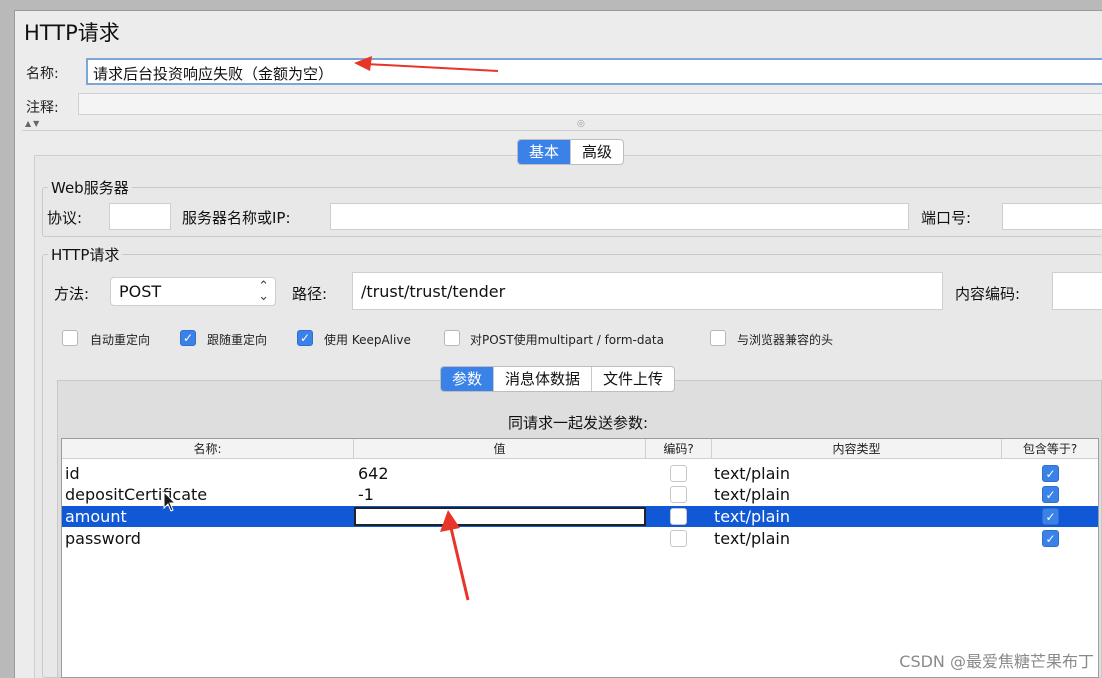 The width and height of the screenshot is (1102, 678). Describe the element at coordinates (310, 294) in the screenshot. I see `path-label: 路径:` at that location.